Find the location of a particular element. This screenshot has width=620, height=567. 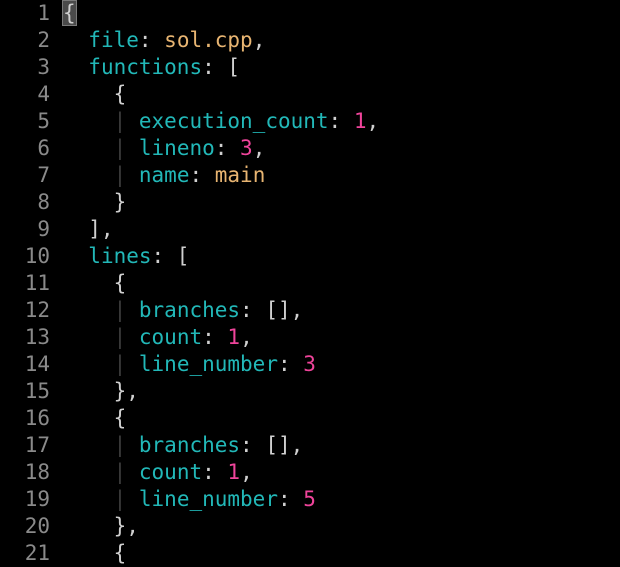

line-content: | name: main is located at coordinates (164, 175).